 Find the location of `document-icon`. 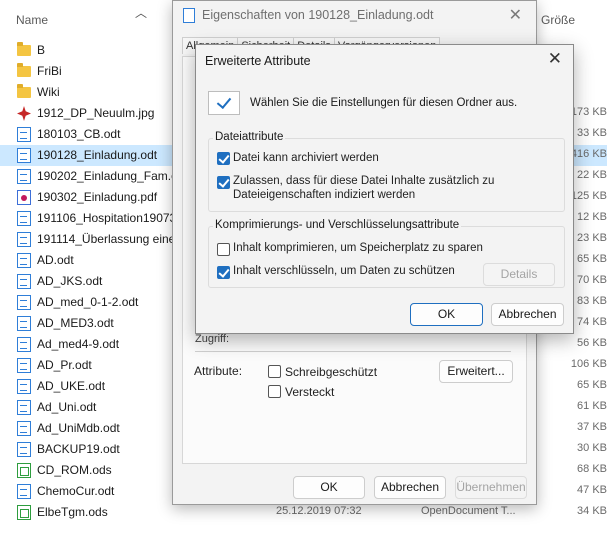

document-icon is located at coordinates (189, 15).